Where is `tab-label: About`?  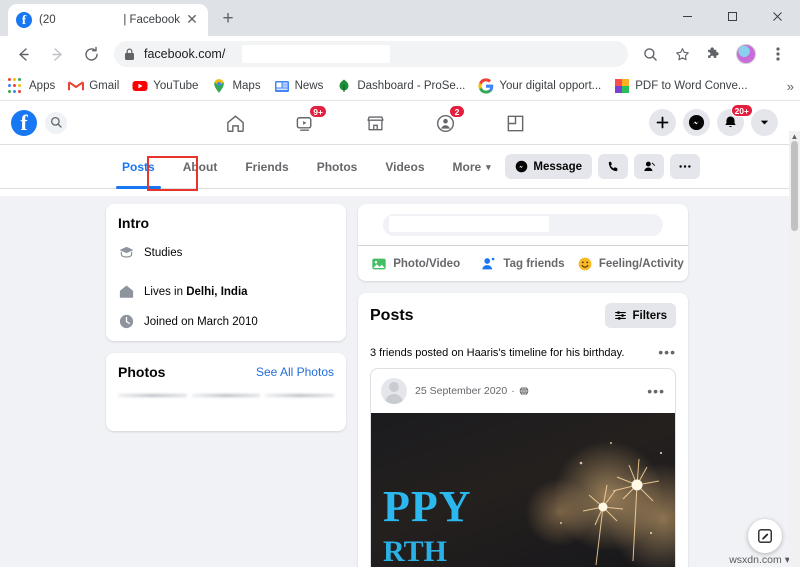 tab-label: About is located at coordinates (200, 166).